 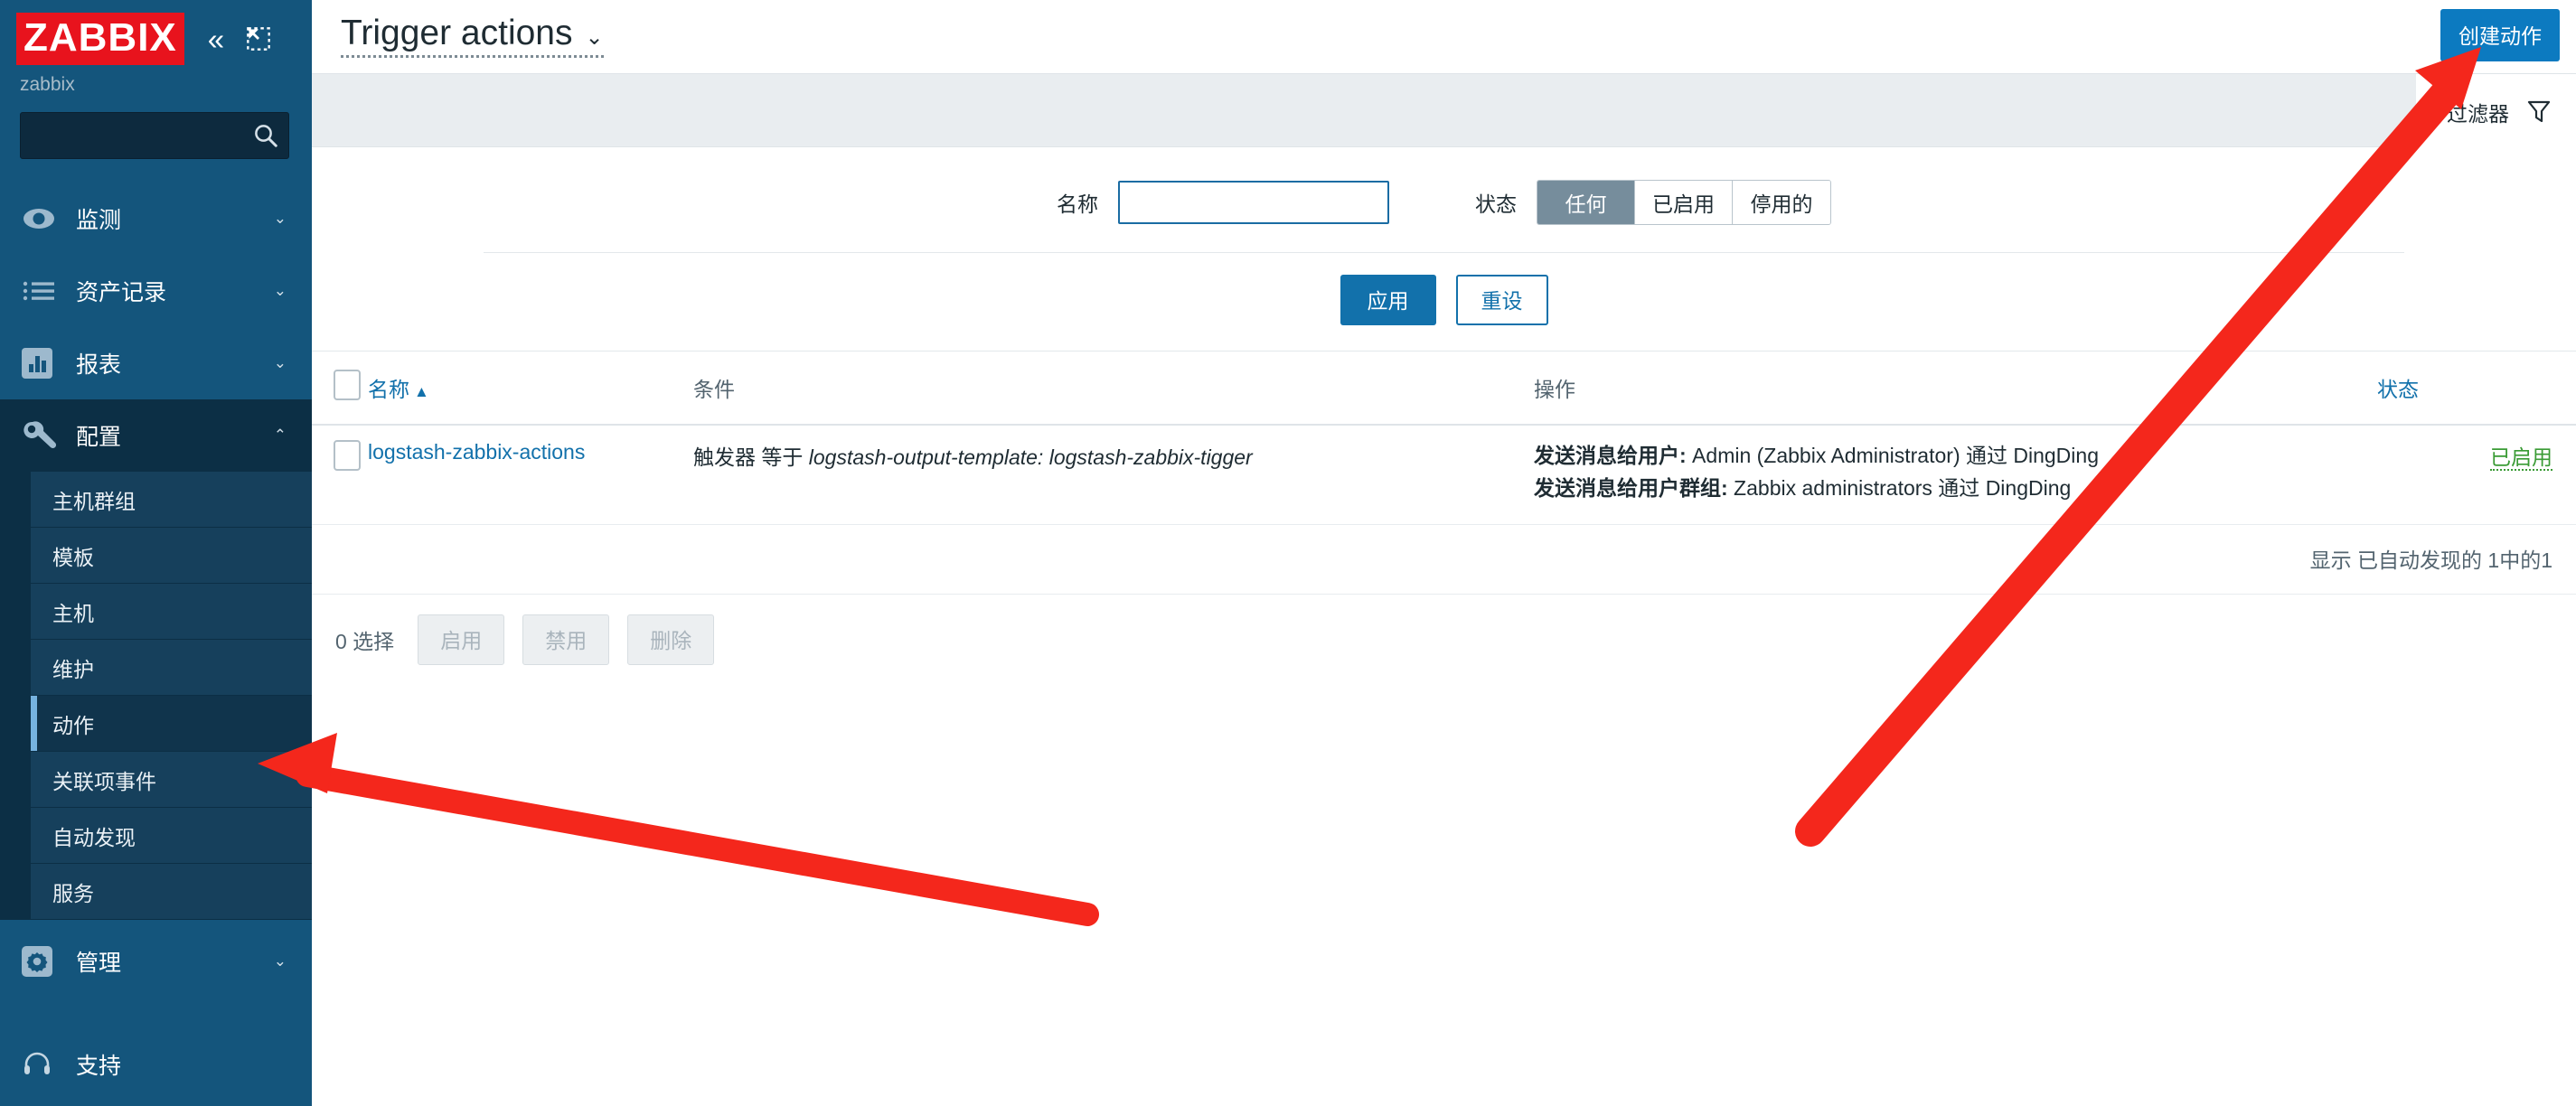 What do you see at coordinates (347, 385) in the screenshot?
I see `select-all-checkbox` at bounding box center [347, 385].